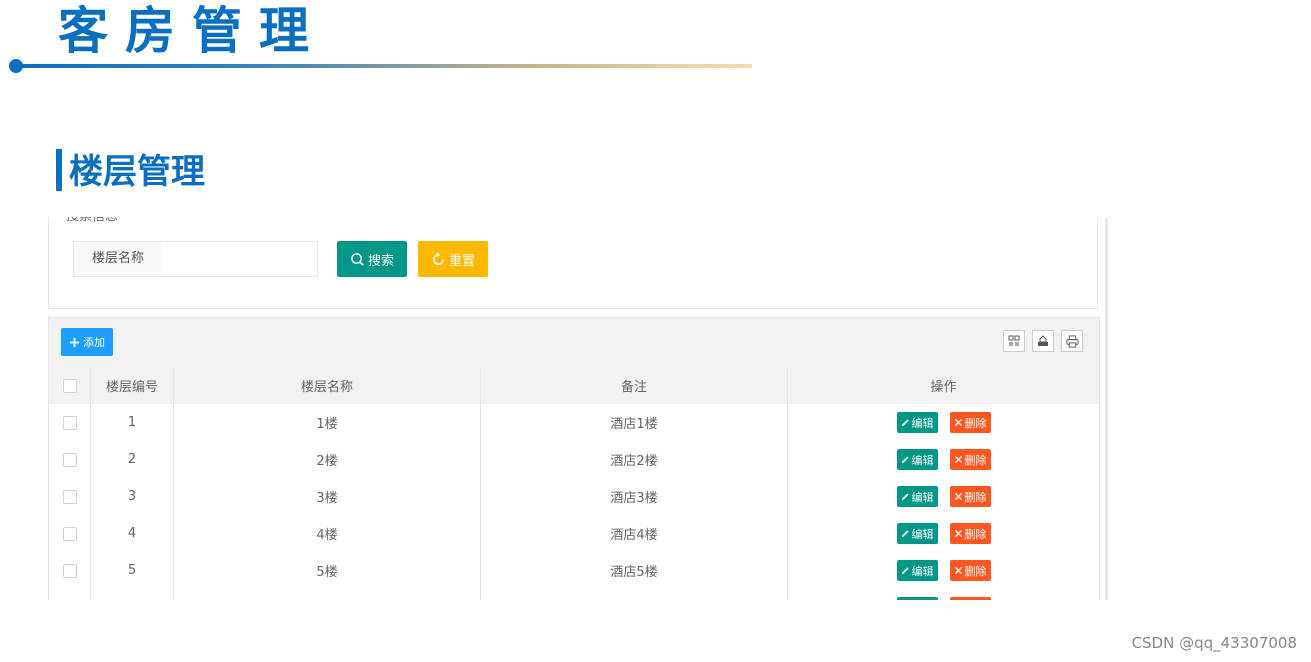 This screenshot has height=662, width=1311. What do you see at coordinates (634, 594) in the screenshot?
I see `remark-cell: 酒店6楼` at bounding box center [634, 594].